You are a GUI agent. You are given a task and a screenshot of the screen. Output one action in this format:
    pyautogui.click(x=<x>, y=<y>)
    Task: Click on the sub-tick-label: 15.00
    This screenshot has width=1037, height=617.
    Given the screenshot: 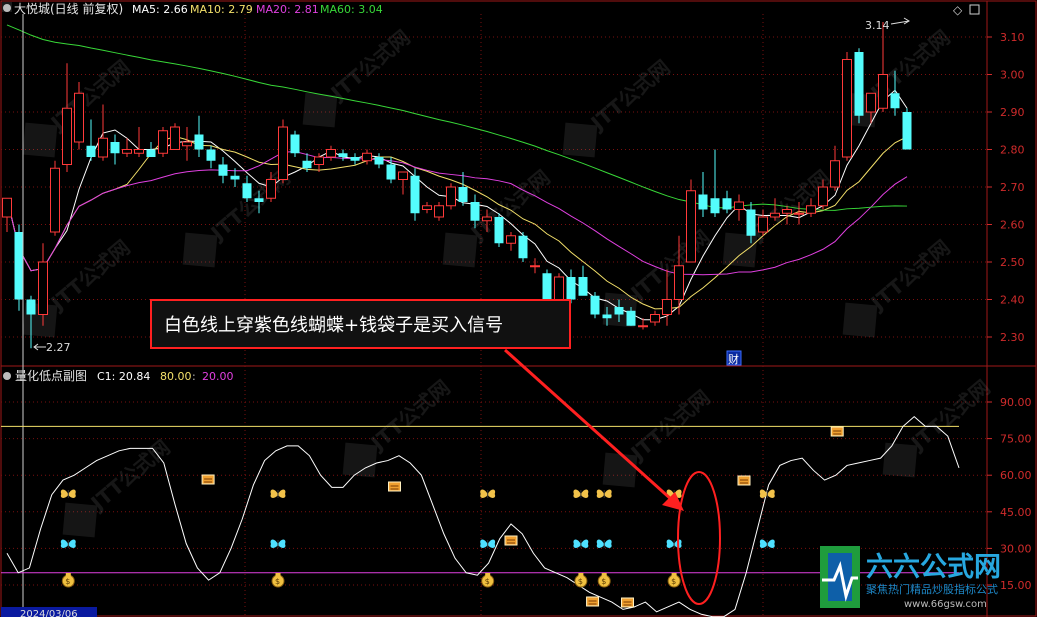 What is the action you would take?
    pyautogui.click(x=1016, y=585)
    